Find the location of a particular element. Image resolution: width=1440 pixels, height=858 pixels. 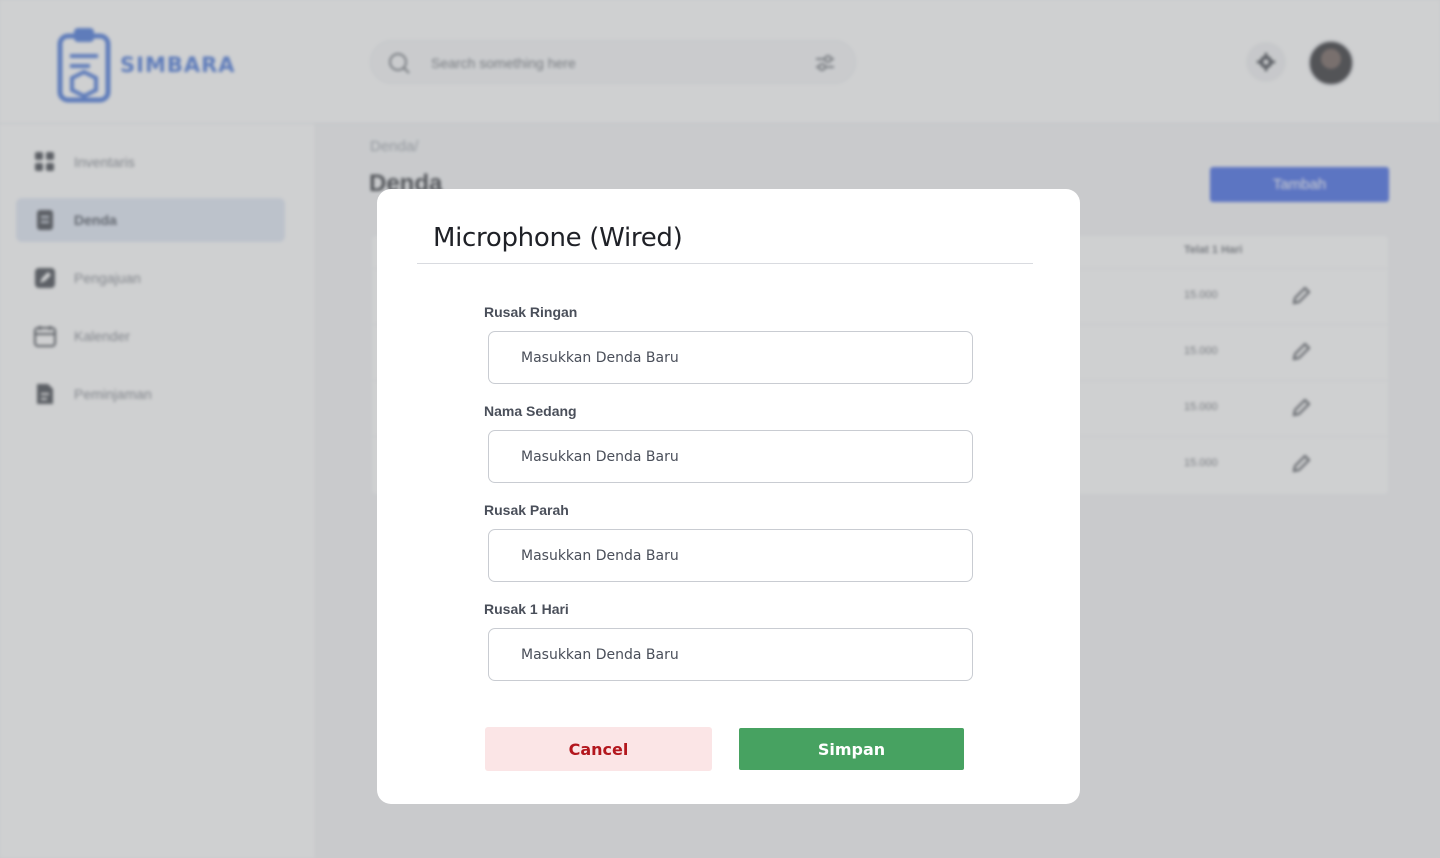

divider is located at coordinates (725, 263).